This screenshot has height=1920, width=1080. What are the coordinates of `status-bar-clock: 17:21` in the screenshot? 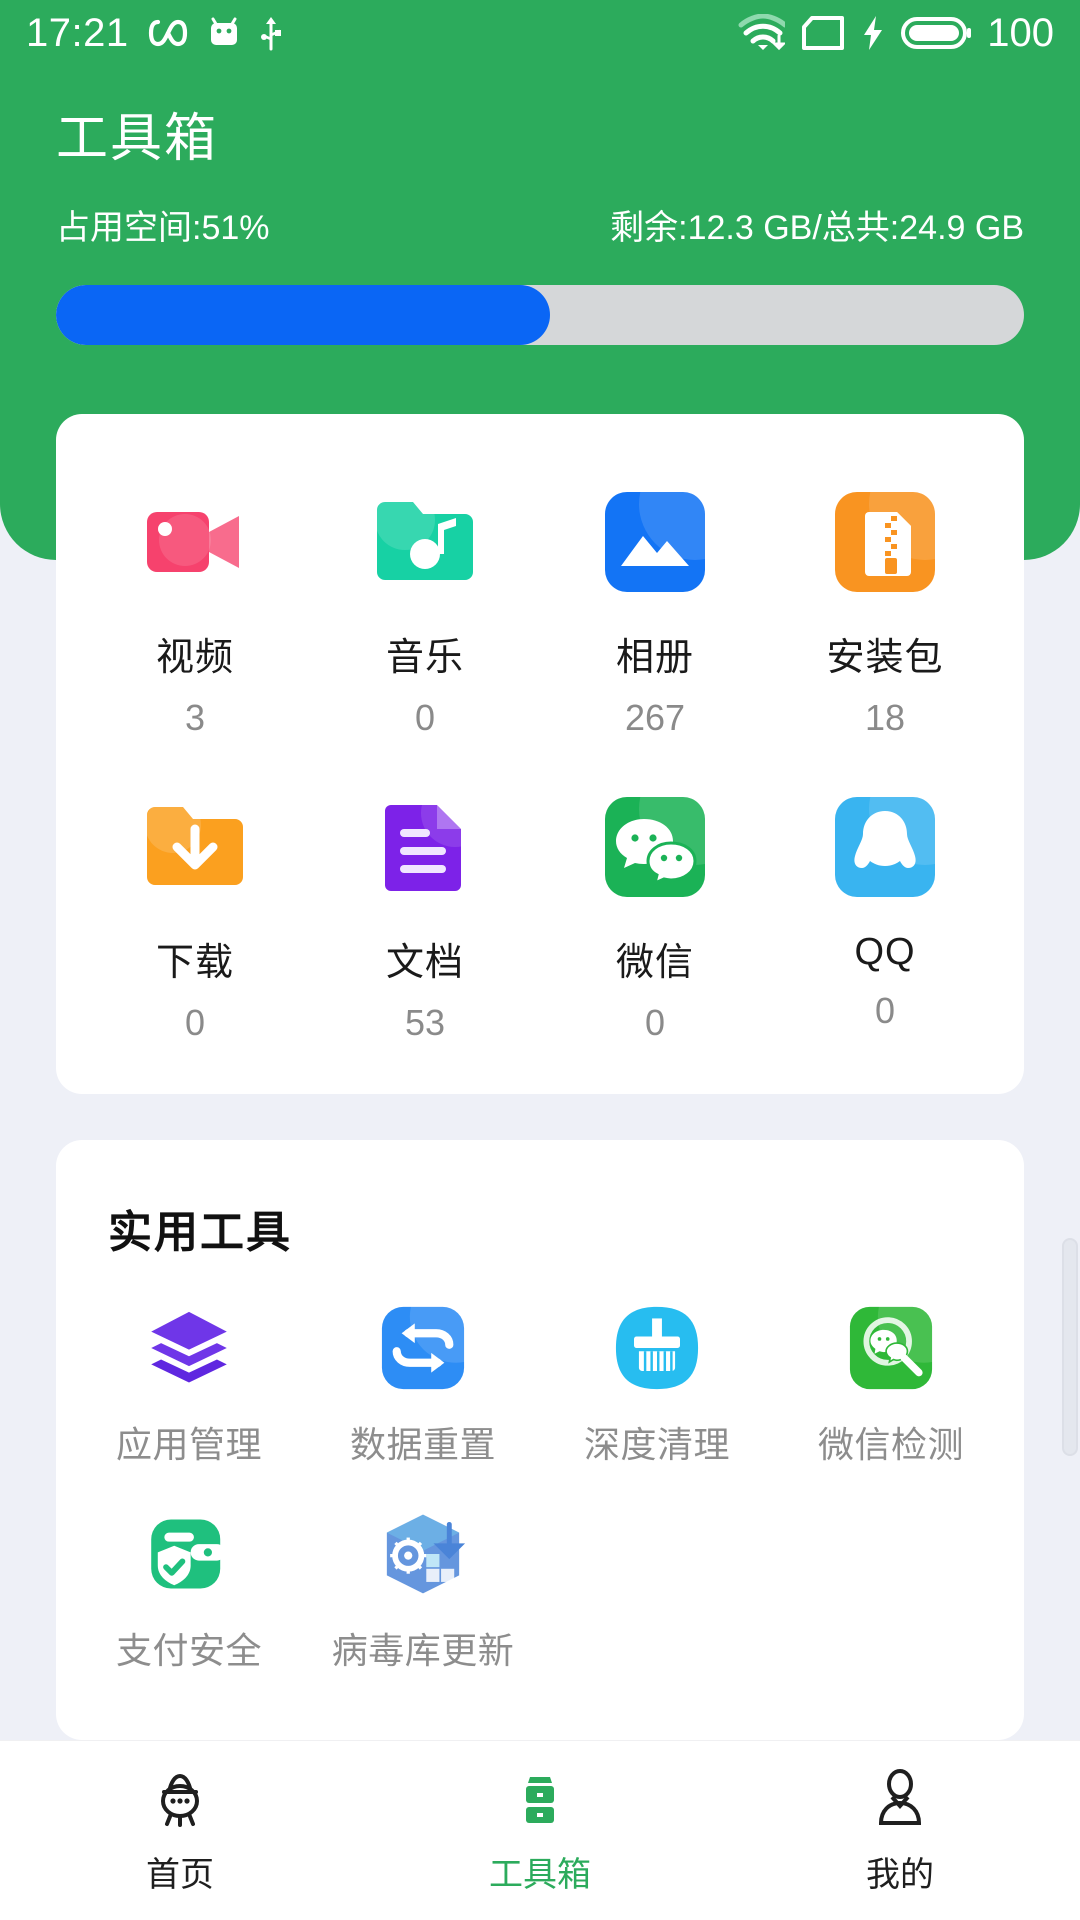 It's located at (77, 33).